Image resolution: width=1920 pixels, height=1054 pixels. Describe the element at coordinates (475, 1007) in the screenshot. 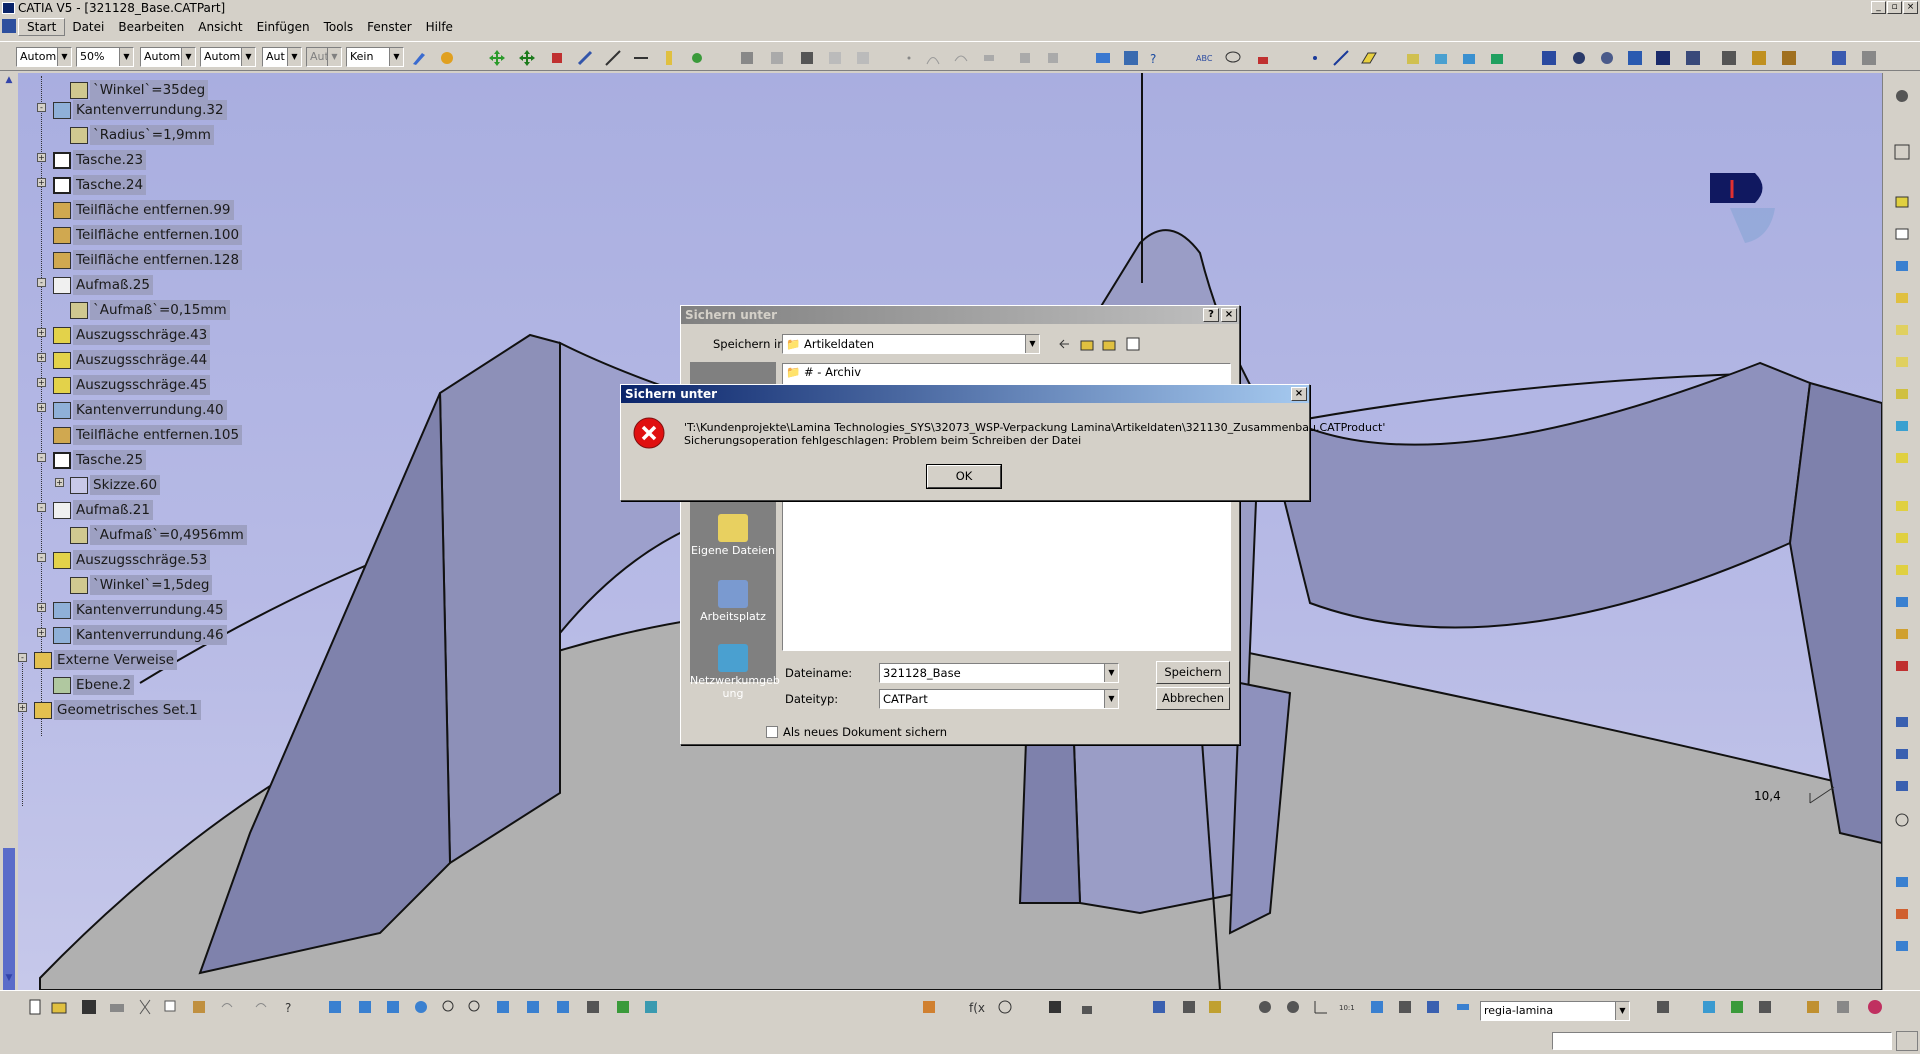

I see `zoom-out-icon` at that location.